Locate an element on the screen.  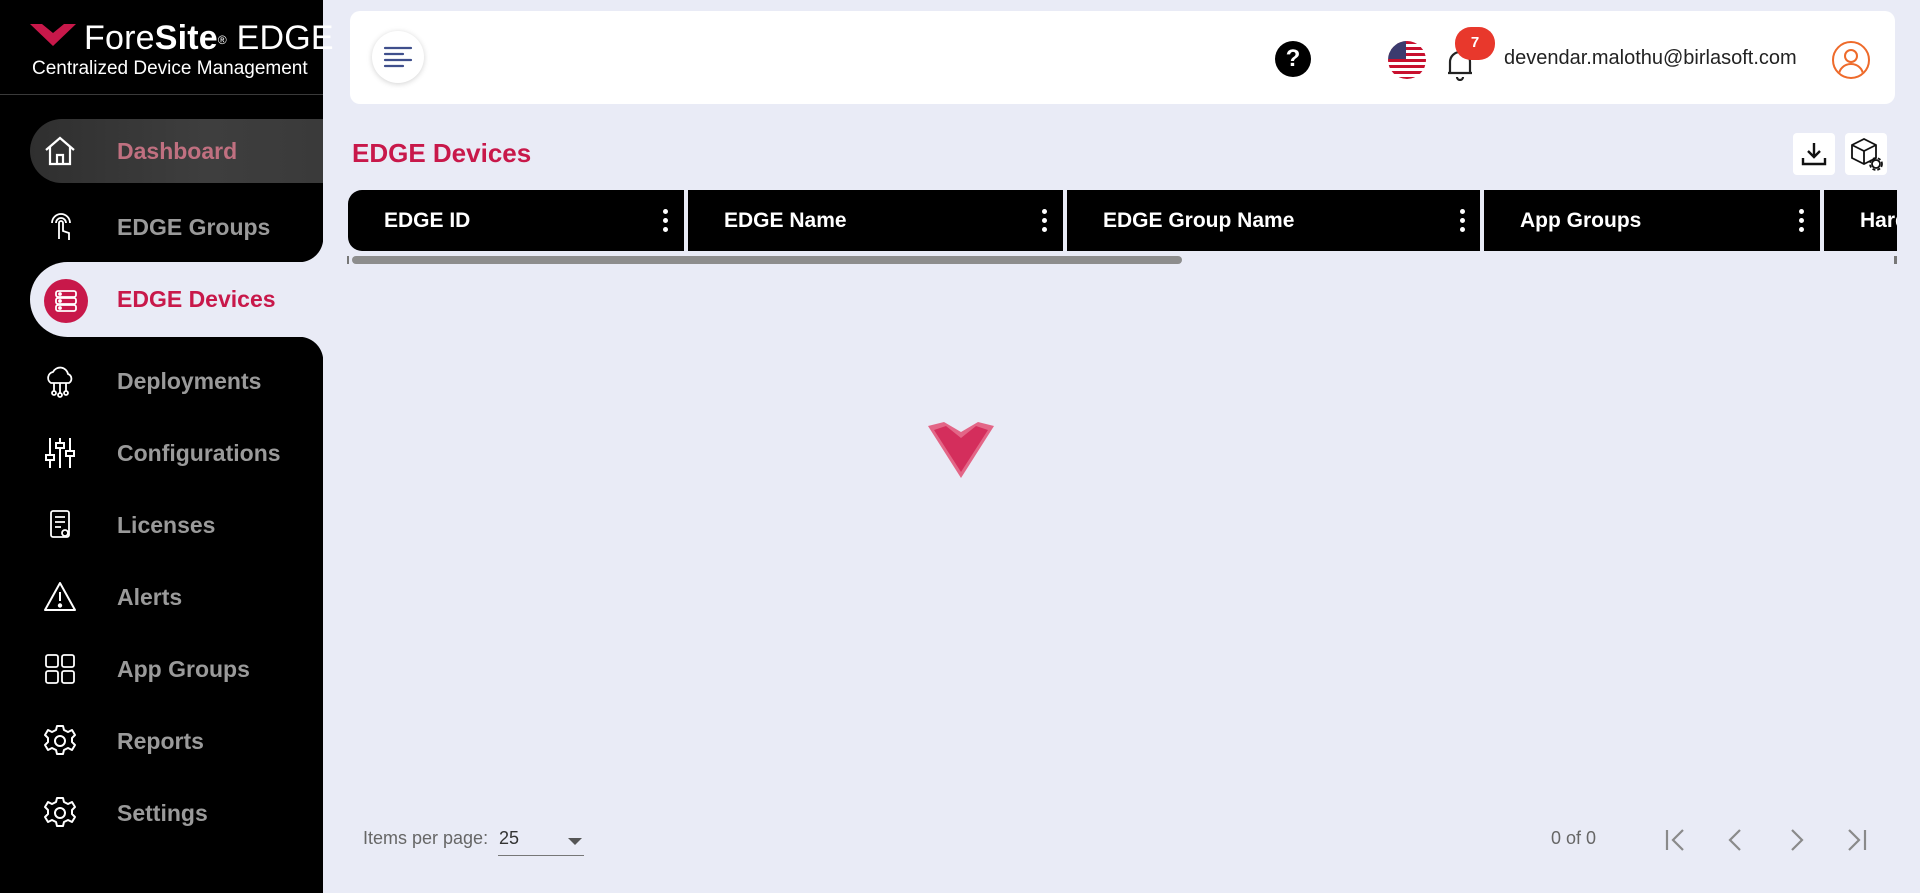
horizontal-scrollbar-thumb is located at coordinates (767, 260).